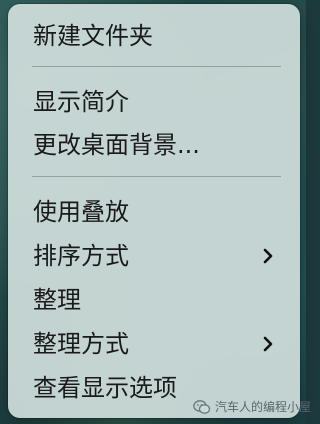 The height and width of the screenshot is (424, 320). Describe the element at coordinates (154, 300) in the screenshot. I see `menu-item-clean-up: 整理` at that location.